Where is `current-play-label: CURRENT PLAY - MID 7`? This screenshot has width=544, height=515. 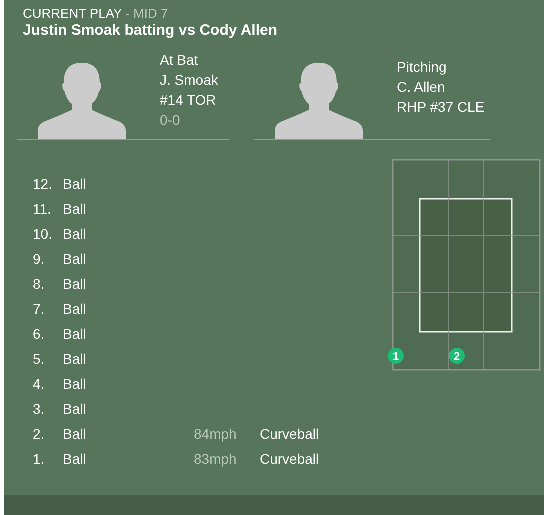
current-play-label: CURRENT PLAY - MID 7 is located at coordinates (96, 13).